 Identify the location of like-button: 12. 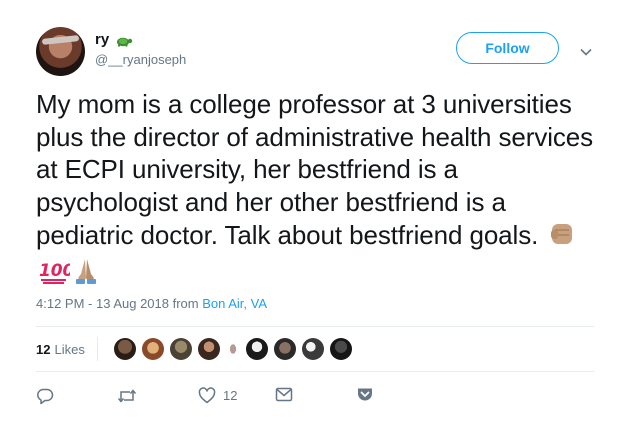
(217, 395).